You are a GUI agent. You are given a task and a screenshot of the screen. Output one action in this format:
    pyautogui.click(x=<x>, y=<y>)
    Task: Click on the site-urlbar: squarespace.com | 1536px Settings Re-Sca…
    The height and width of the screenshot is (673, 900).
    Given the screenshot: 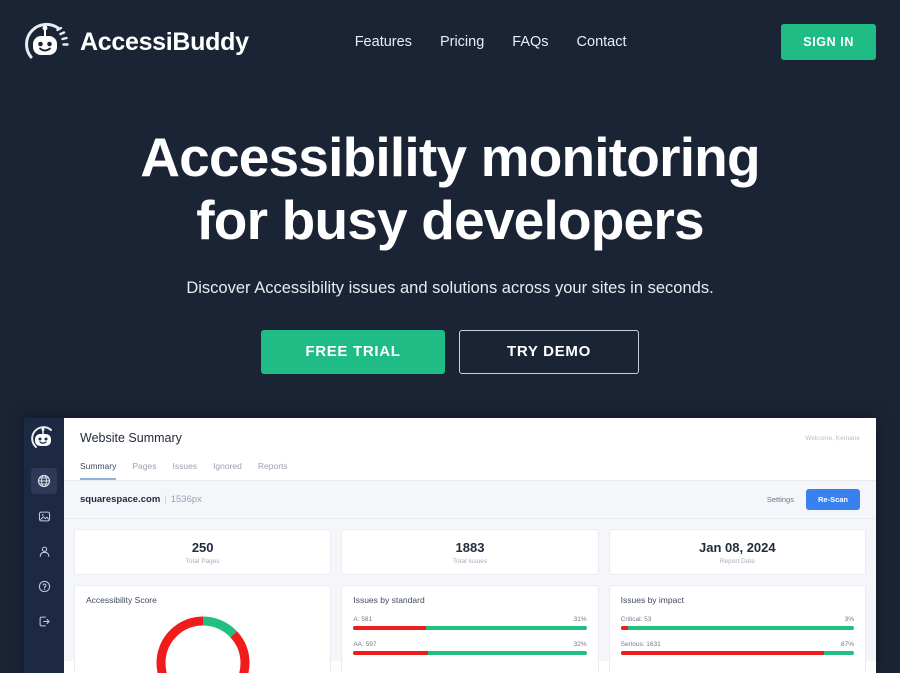 What is the action you would take?
    pyautogui.click(x=470, y=500)
    